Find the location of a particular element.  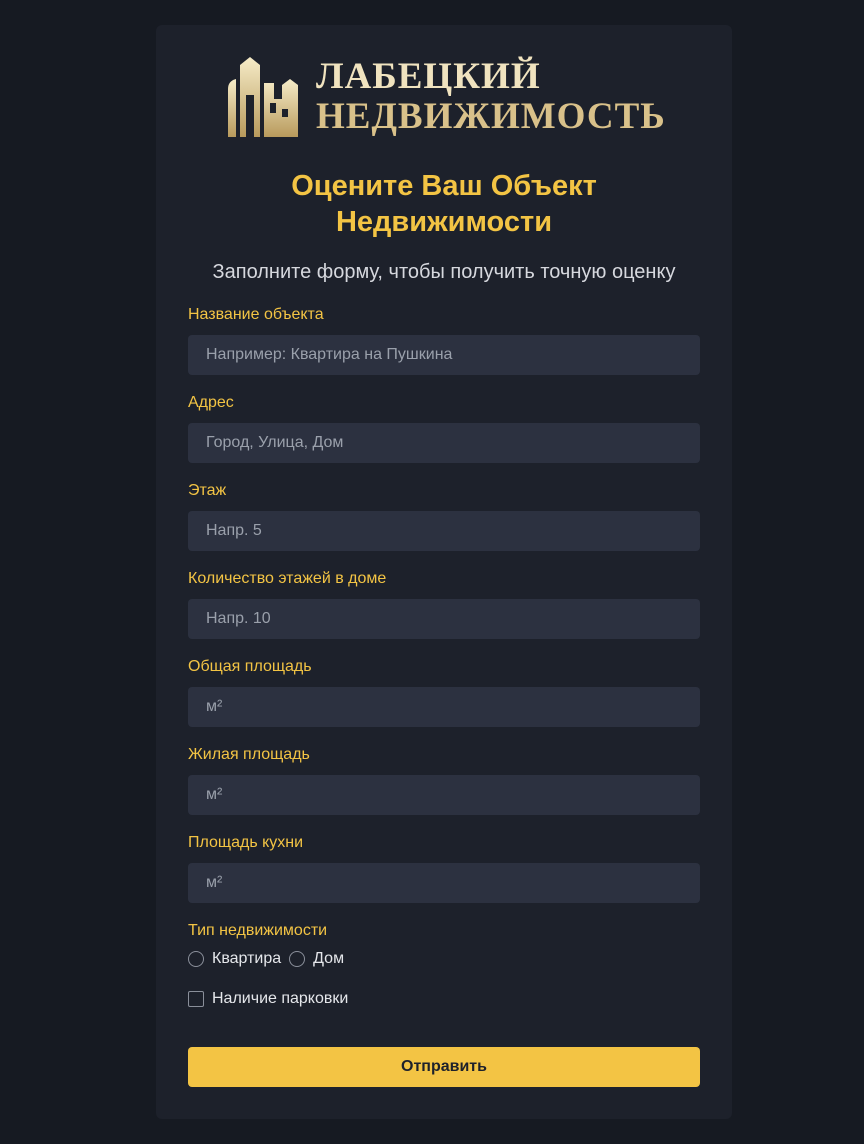

property-type-group: Квартира Дом is located at coordinates (444, 959).